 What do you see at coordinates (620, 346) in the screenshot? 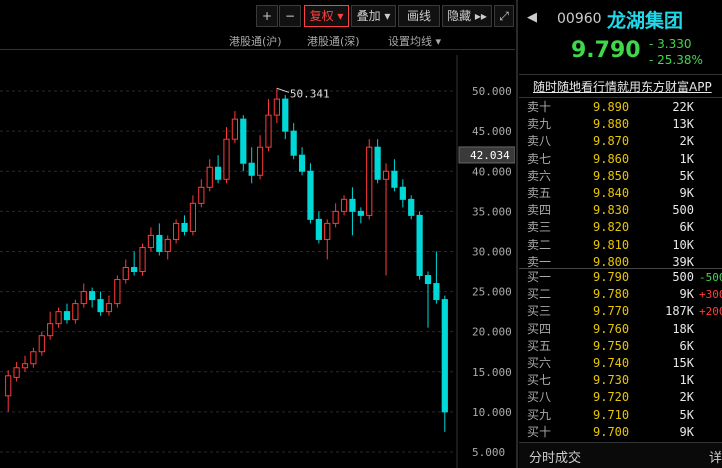
I see `bid-row: 买五 9.750 6K` at bounding box center [620, 346].